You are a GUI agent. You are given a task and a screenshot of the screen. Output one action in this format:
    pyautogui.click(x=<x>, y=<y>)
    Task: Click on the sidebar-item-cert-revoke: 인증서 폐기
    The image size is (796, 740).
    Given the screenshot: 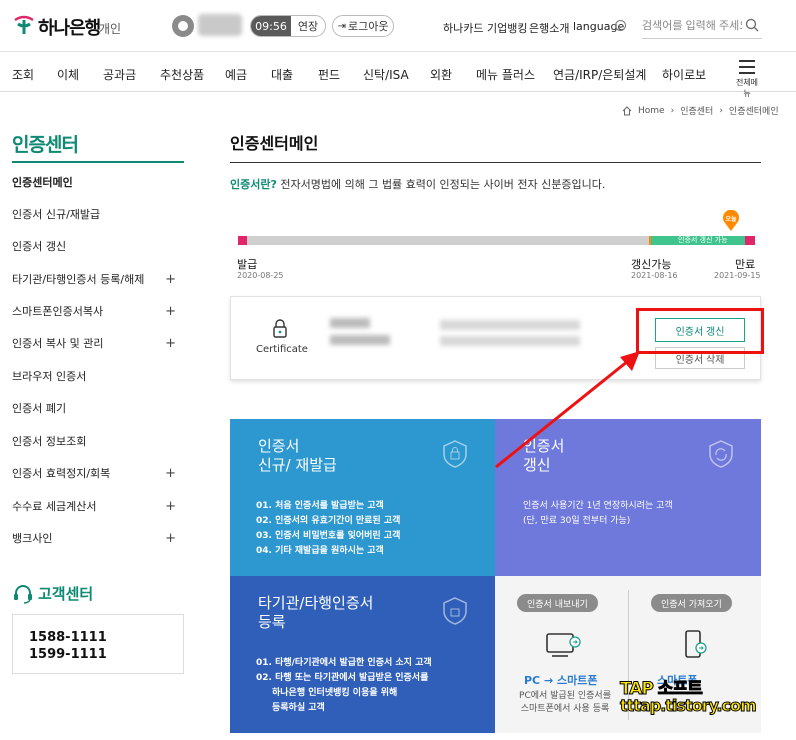 What is the action you would take?
    pyautogui.click(x=98, y=408)
    